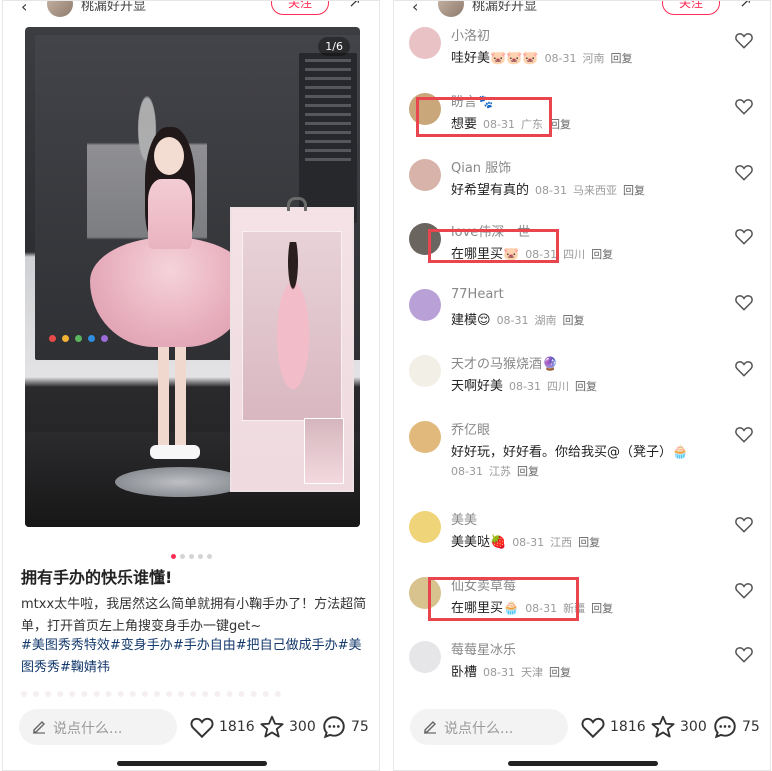 This screenshot has width=772, height=771. I want to click on note-tags: #美图秀秀特效#变身手办#手办自由#把自己做成手办#美图秀秀#鞠婧祎, so click(195, 657).